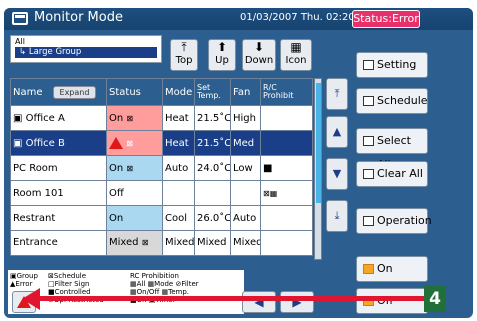  Describe the element at coordinates (392, 101) in the screenshot. I see `schedule-button: Schedule` at that location.